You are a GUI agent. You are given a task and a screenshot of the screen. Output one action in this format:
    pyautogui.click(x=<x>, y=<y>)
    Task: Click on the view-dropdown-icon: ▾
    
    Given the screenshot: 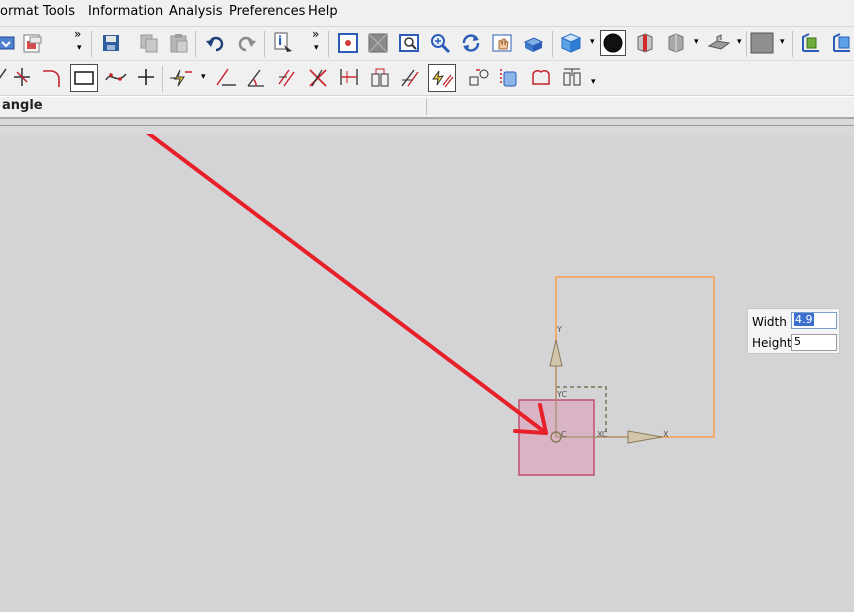 What is the action you would take?
    pyautogui.click(x=696, y=42)
    